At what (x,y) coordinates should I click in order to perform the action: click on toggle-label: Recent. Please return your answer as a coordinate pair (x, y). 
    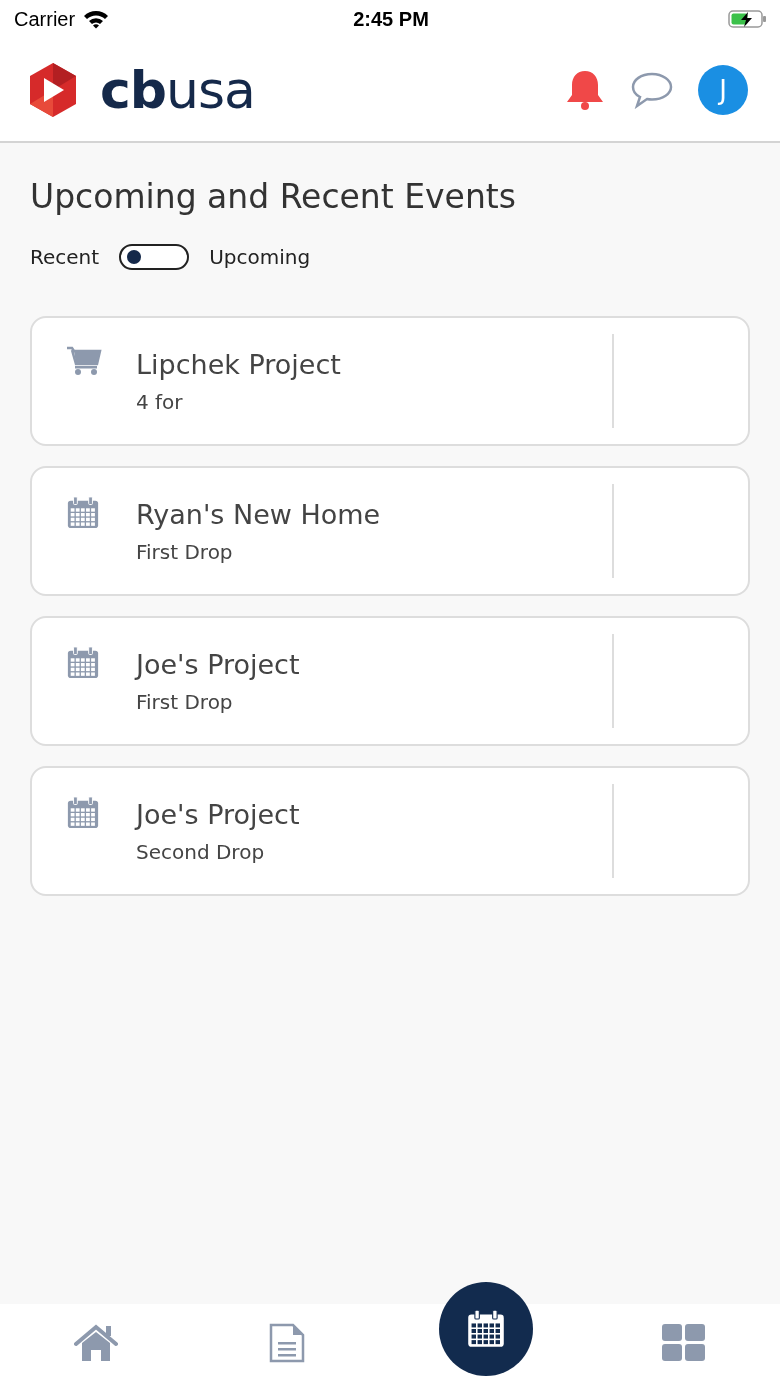
    Looking at the image, I should click on (65, 257).